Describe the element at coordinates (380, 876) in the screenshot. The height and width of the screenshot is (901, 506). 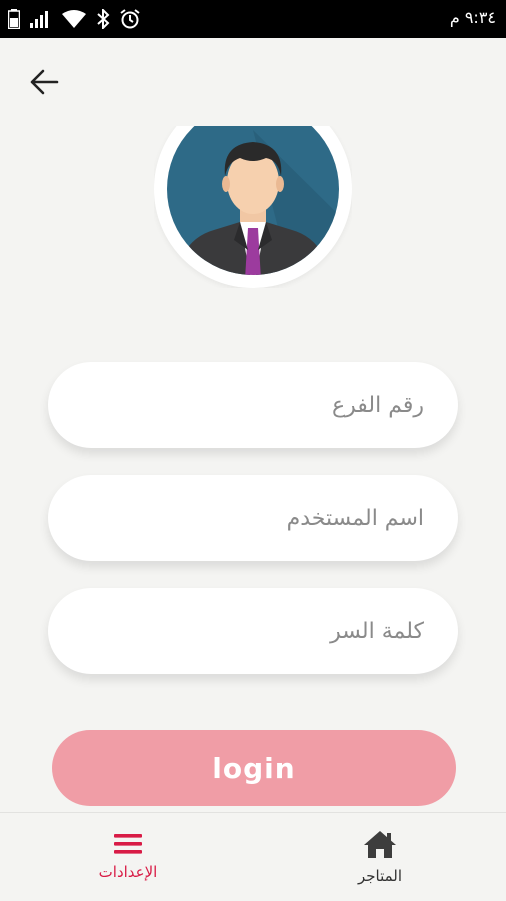
I see `nav-stores-label: المتاجر` at that location.